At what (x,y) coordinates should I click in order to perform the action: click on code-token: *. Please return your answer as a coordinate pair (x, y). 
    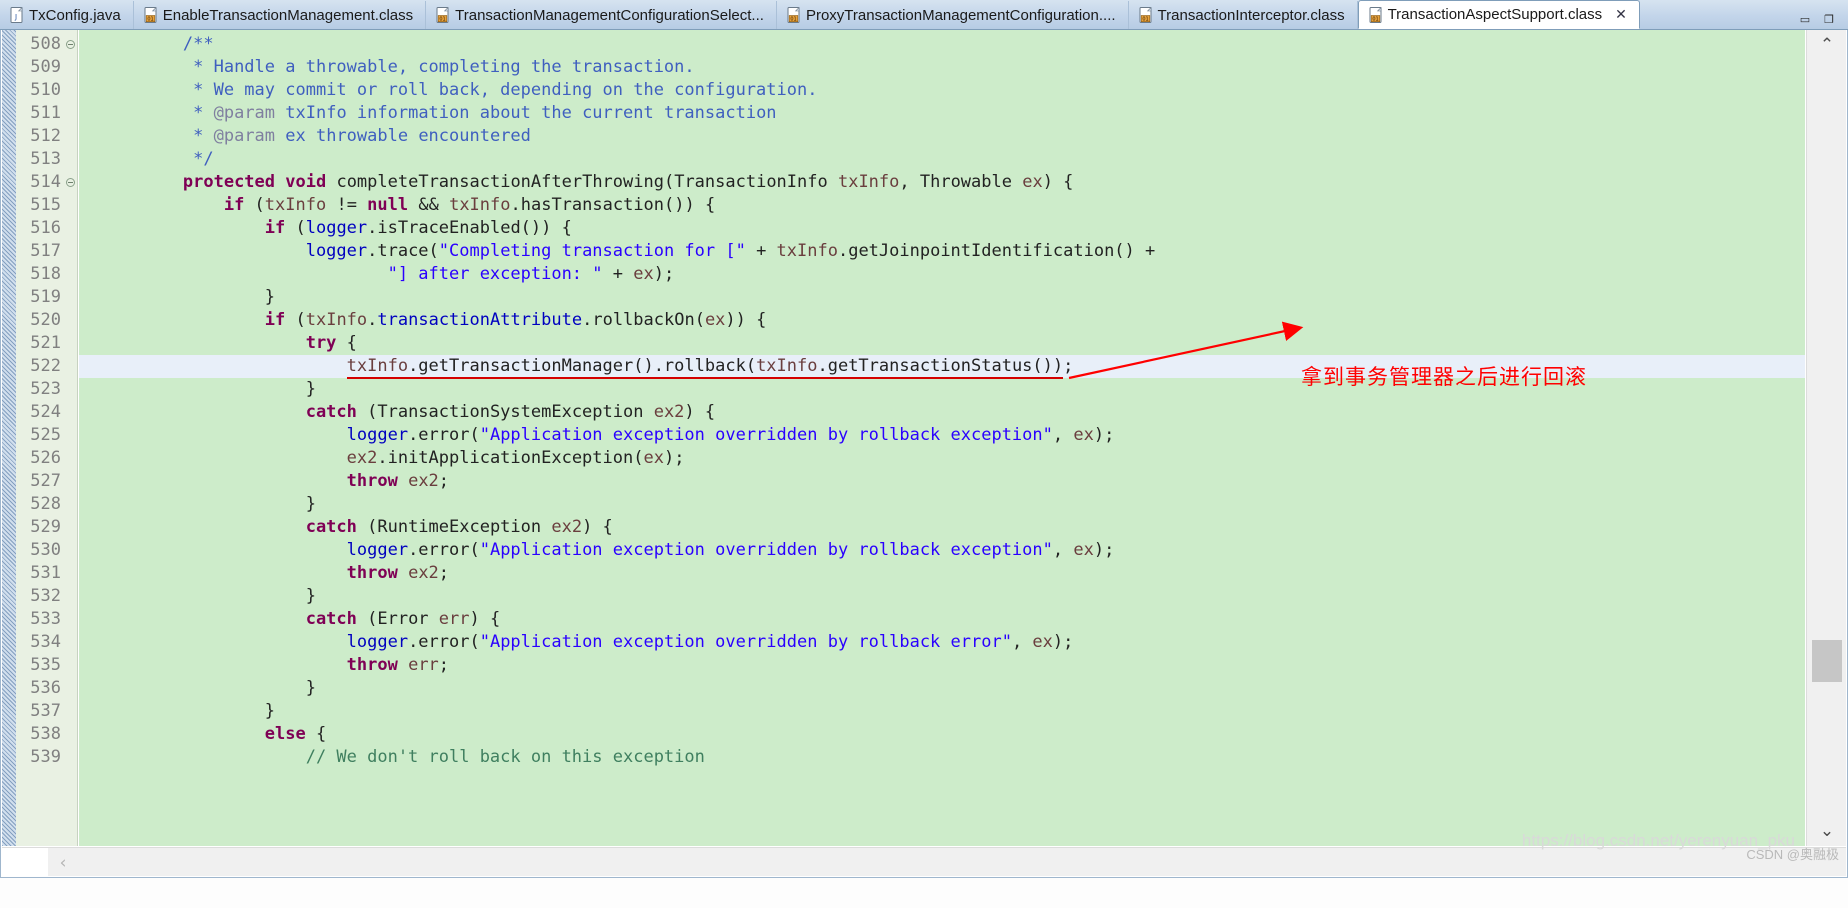
    Looking at the image, I should click on (203, 136).